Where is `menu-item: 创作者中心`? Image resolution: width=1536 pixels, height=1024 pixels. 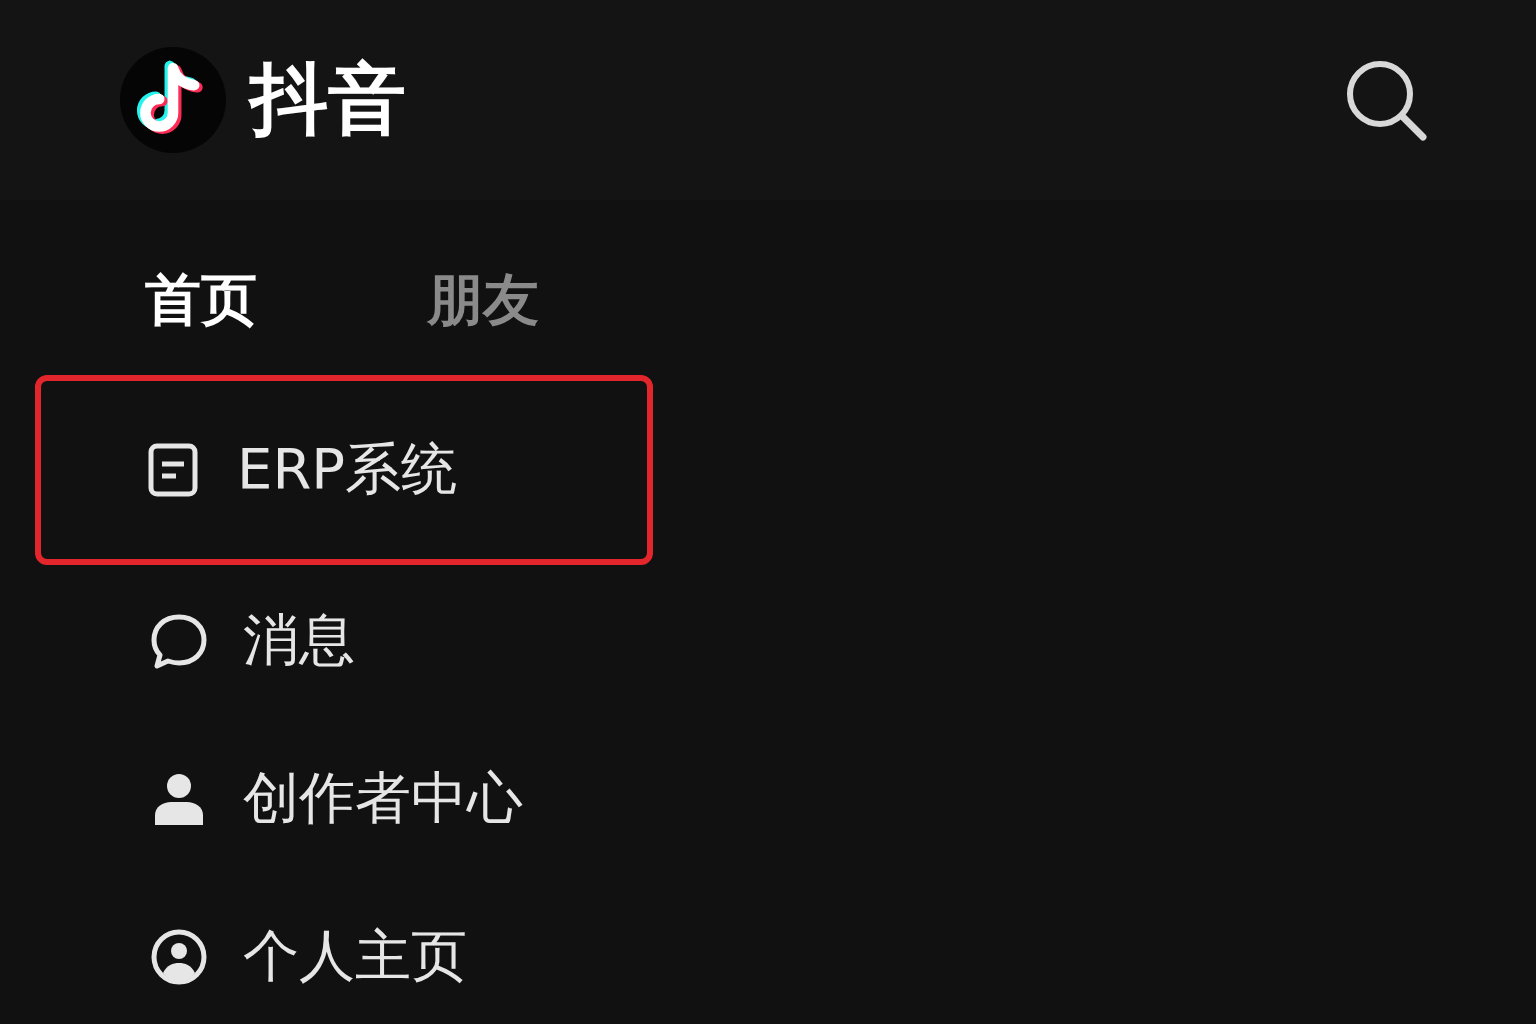
menu-item: 创作者中心 is located at coordinates (344, 799).